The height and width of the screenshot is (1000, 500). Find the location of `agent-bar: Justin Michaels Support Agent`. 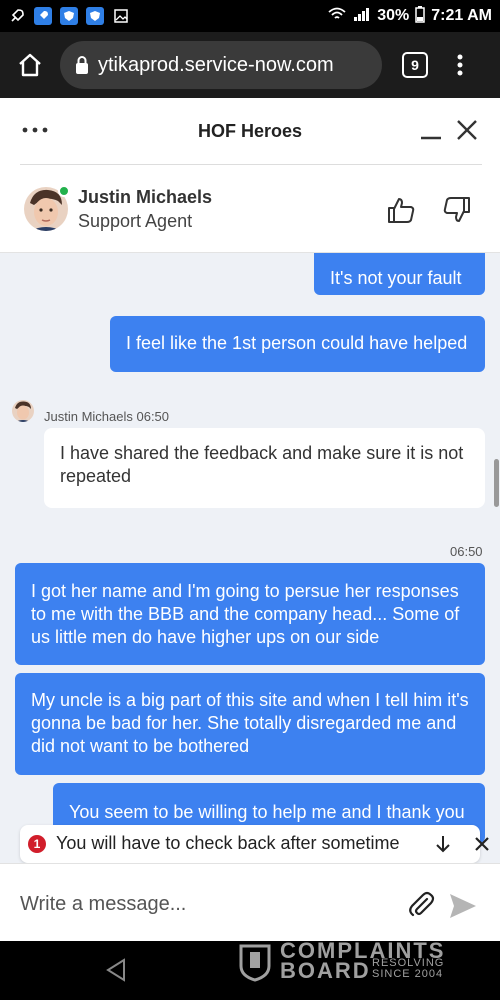

agent-bar: Justin Michaels Support Agent is located at coordinates (250, 209).